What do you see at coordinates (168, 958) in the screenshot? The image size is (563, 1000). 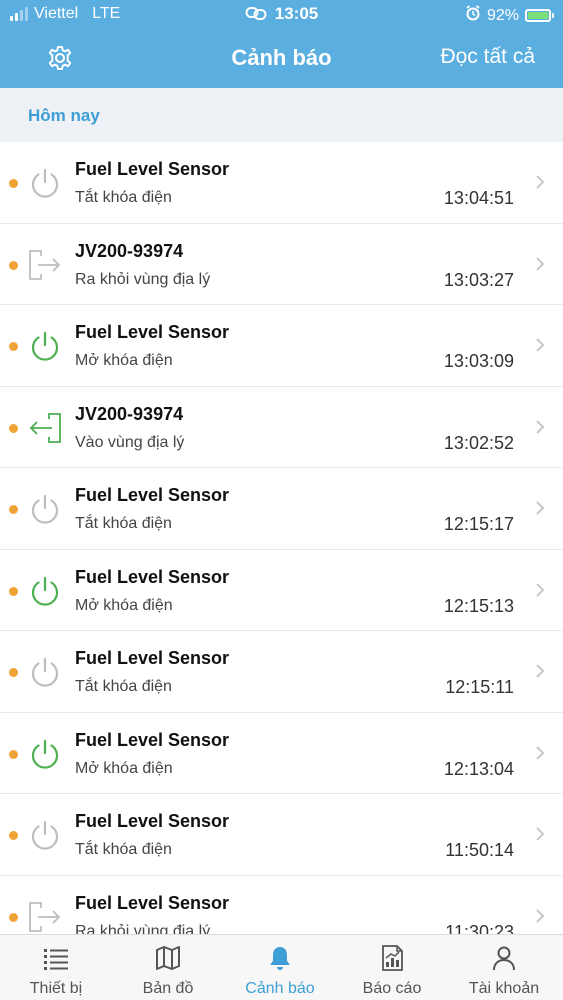 I see `map-icon` at bounding box center [168, 958].